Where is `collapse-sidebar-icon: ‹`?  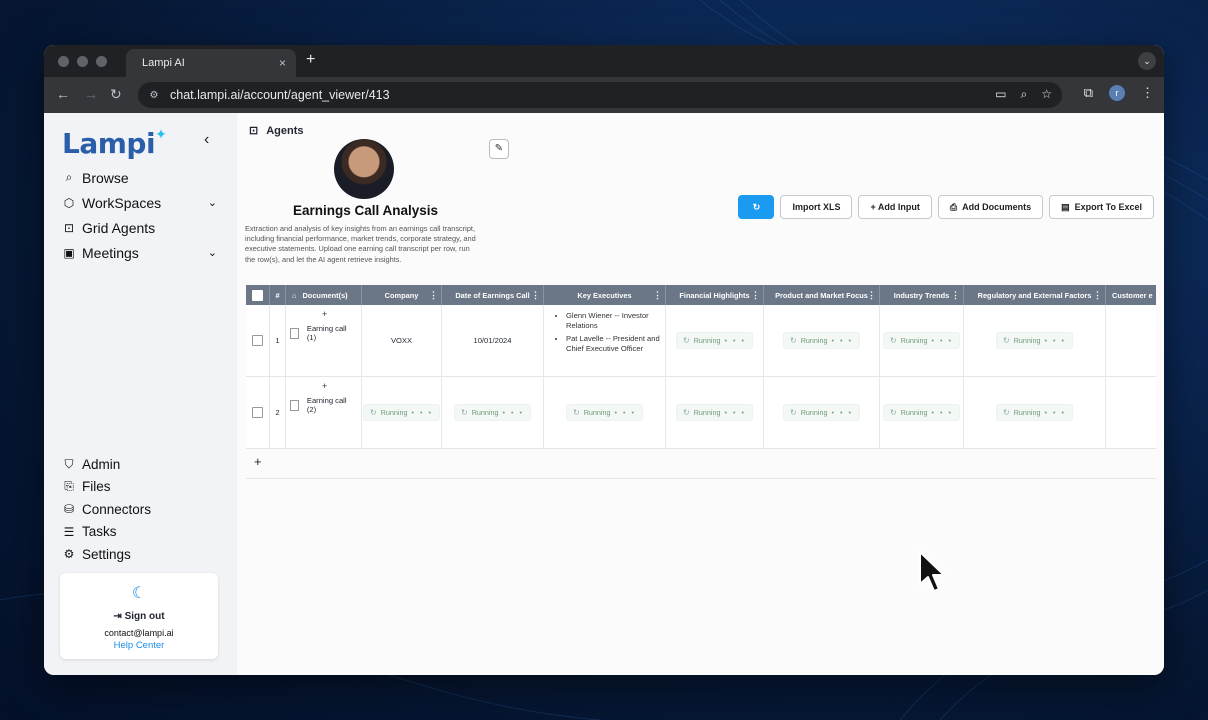
collapse-sidebar-icon: ‹ is located at coordinates (206, 140).